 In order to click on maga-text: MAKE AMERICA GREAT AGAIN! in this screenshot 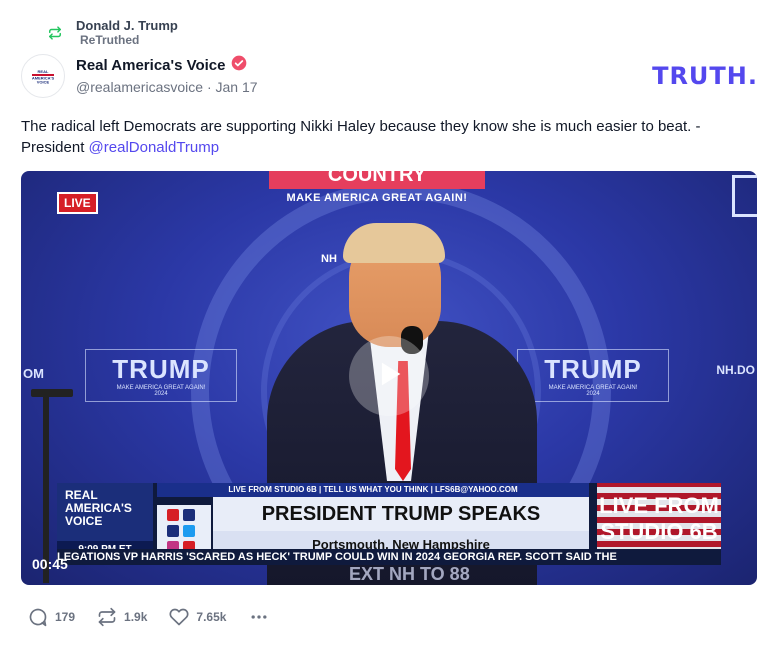, I will do `click(377, 198)`.